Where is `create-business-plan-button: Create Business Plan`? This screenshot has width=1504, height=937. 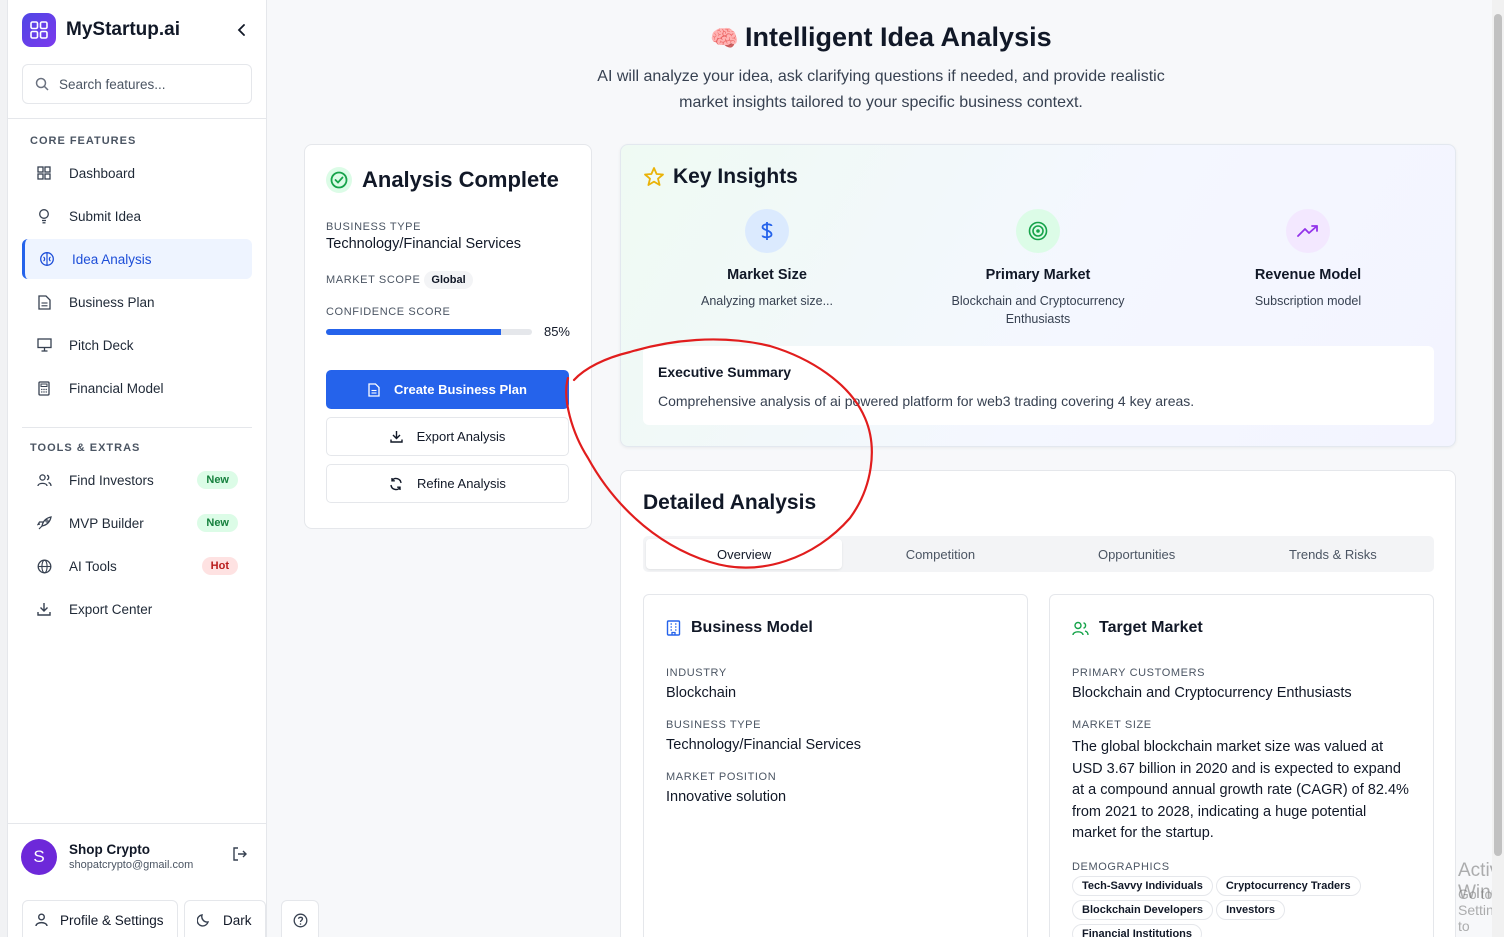
create-business-plan-button: Create Business Plan is located at coordinates (447, 389).